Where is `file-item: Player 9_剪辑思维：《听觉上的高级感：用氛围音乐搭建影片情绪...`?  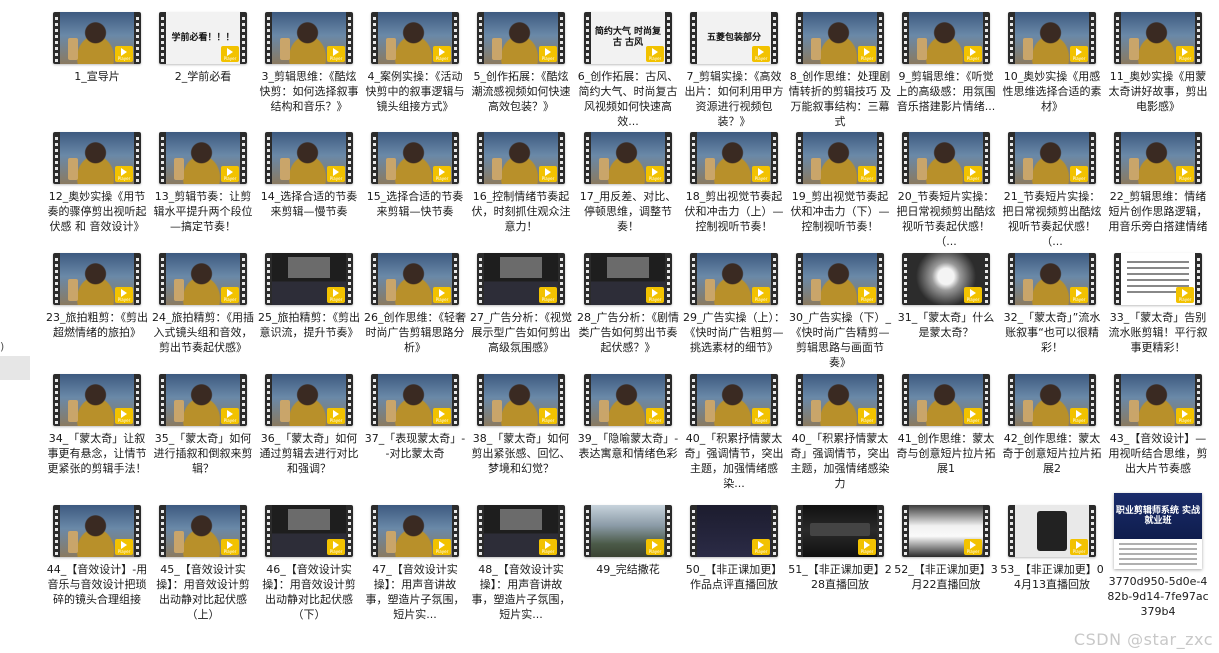
file-item: Player 9_剪辑思维：《听觉上的高级感：用氛围音乐搭建影片情绪... is located at coordinates (946, 63).